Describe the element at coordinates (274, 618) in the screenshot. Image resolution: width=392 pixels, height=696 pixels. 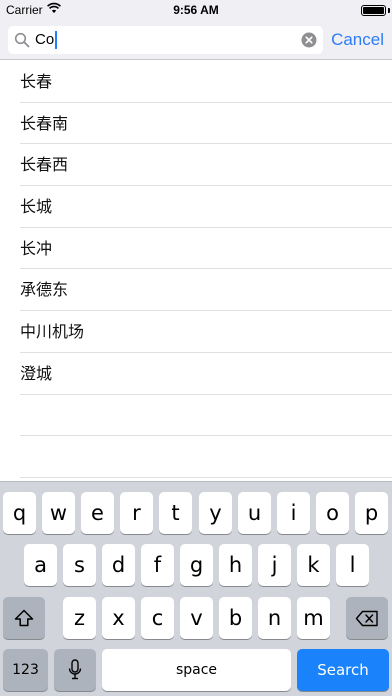
I see `key-n: n` at that location.